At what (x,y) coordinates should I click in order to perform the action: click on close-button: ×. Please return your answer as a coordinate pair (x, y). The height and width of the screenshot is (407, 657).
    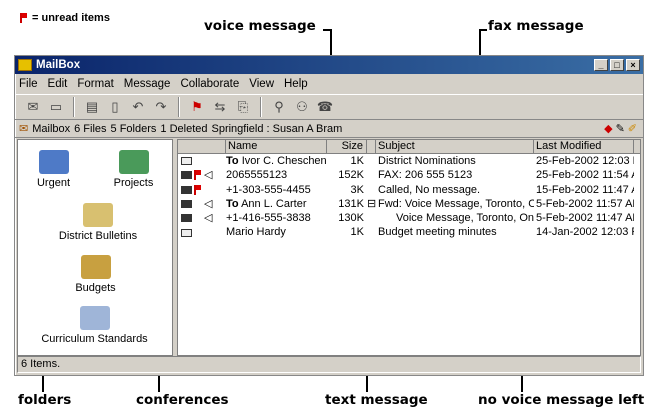
    Looking at the image, I should click on (633, 65).